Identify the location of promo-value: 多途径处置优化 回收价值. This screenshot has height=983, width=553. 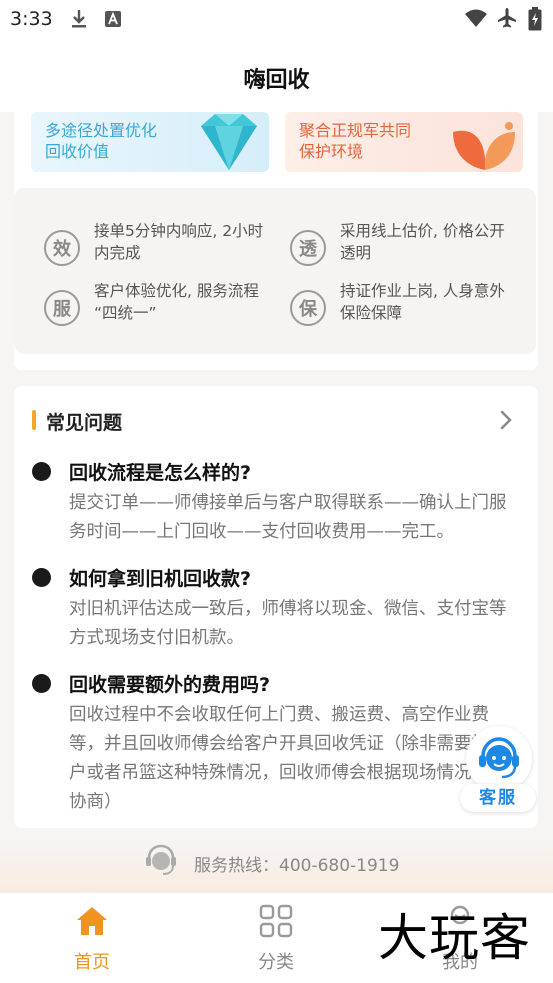
(150, 142).